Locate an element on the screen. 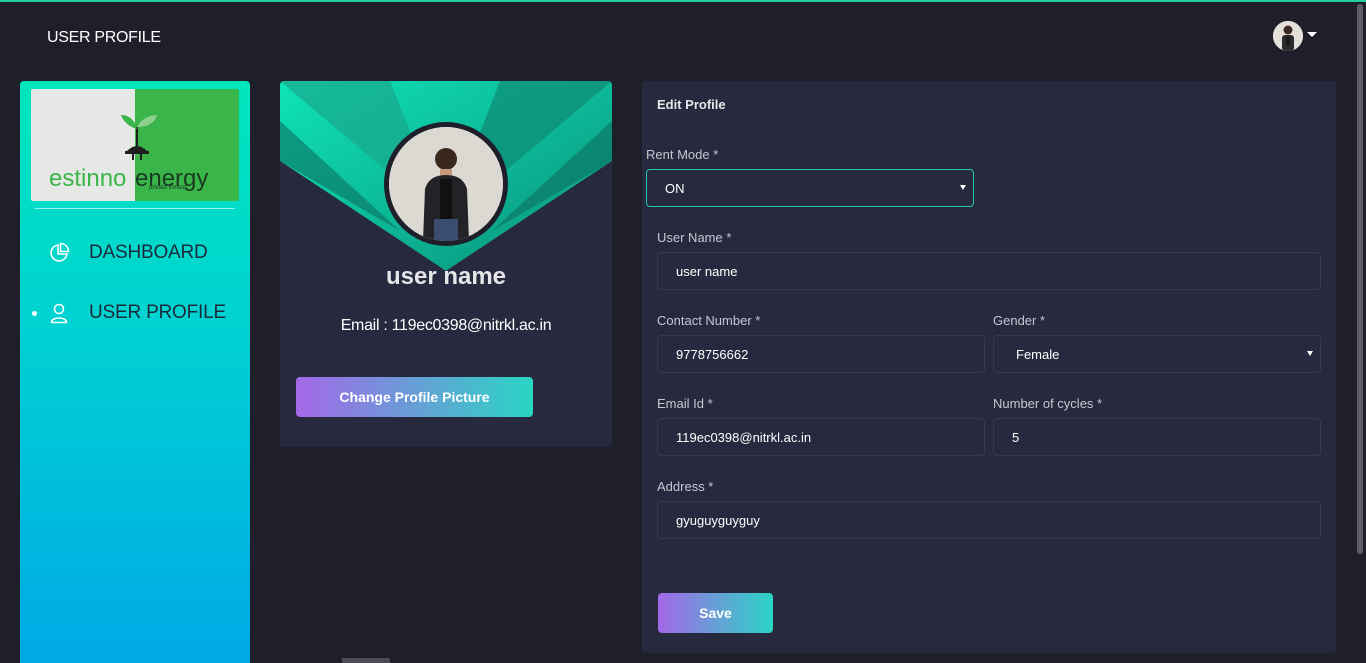 The height and width of the screenshot is (663, 1366). address-value: gyuguyguyguy is located at coordinates (718, 520).